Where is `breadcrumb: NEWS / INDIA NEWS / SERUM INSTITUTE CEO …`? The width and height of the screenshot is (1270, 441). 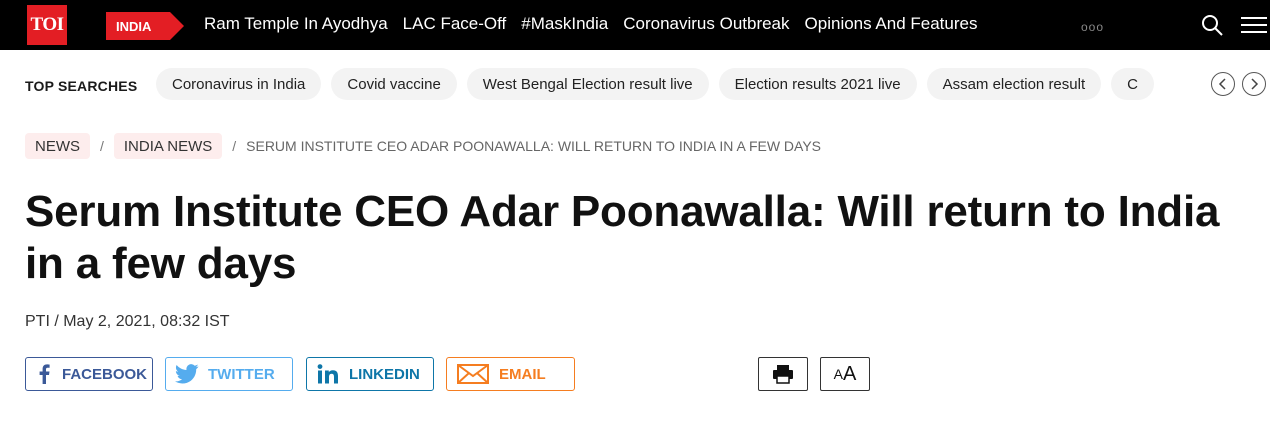 breadcrumb: NEWS / INDIA NEWS / SERUM INSTITUTE CEO … is located at coordinates (423, 146).